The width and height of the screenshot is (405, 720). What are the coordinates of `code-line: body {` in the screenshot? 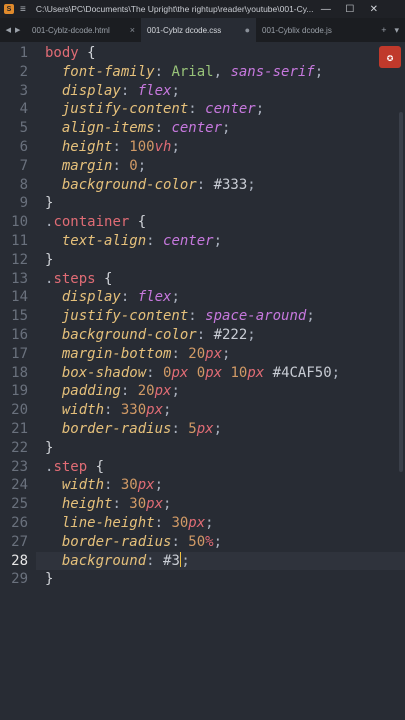 It's located at (70, 53).